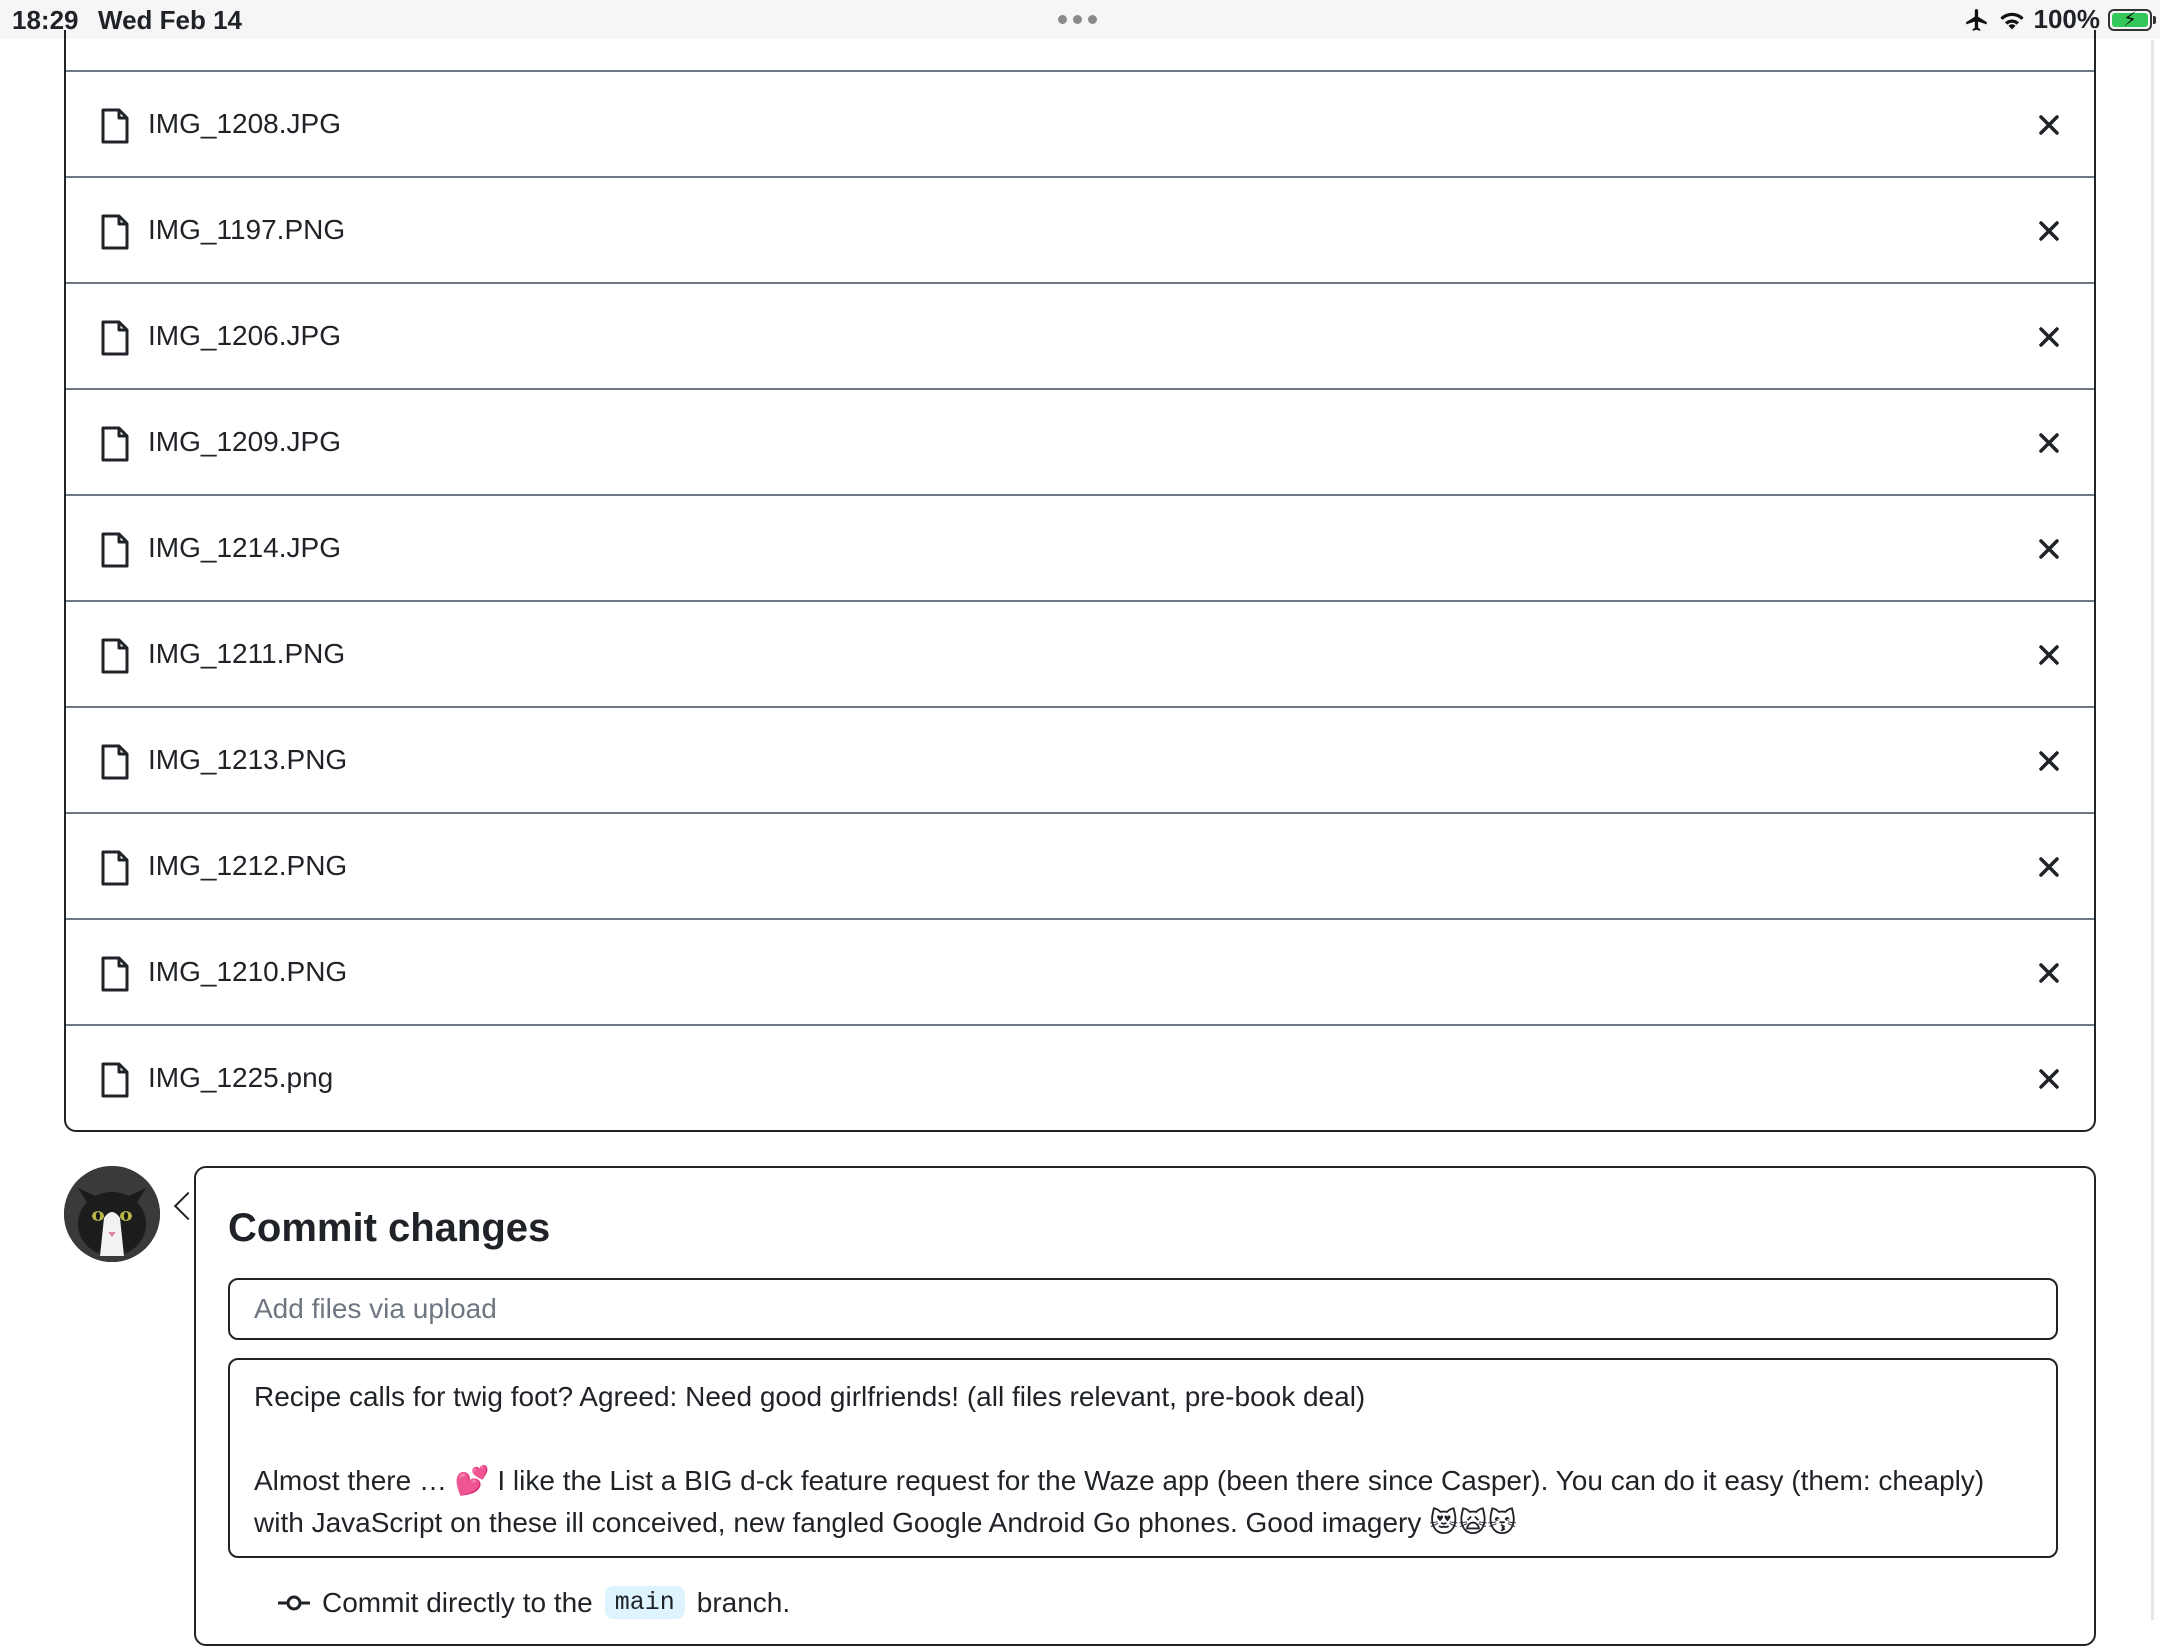 Image resolution: width=2160 pixels, height=1646 pixels. Describe the element at coordinates (389, 1228) in the screenshot. I see `commit-title: Commit changes` at that location.